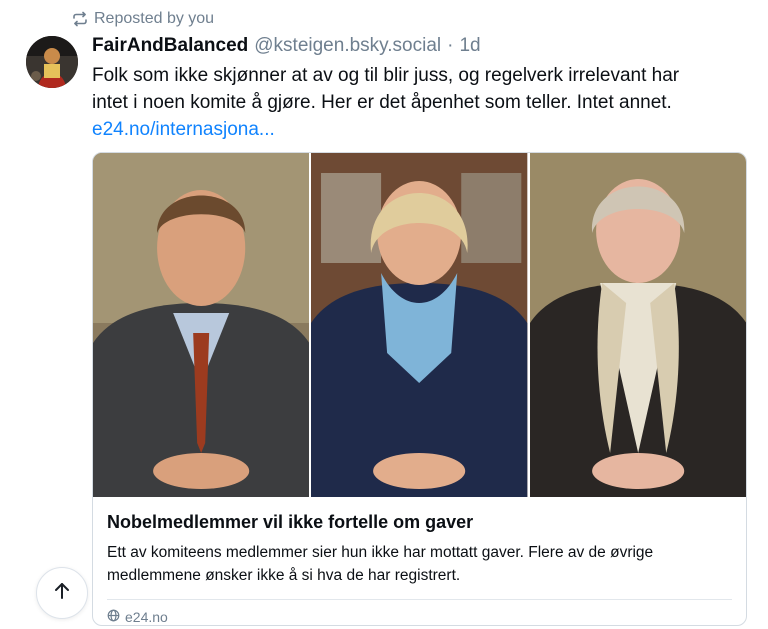  I want to click on scroll-to-top-button, so click(62, 593).